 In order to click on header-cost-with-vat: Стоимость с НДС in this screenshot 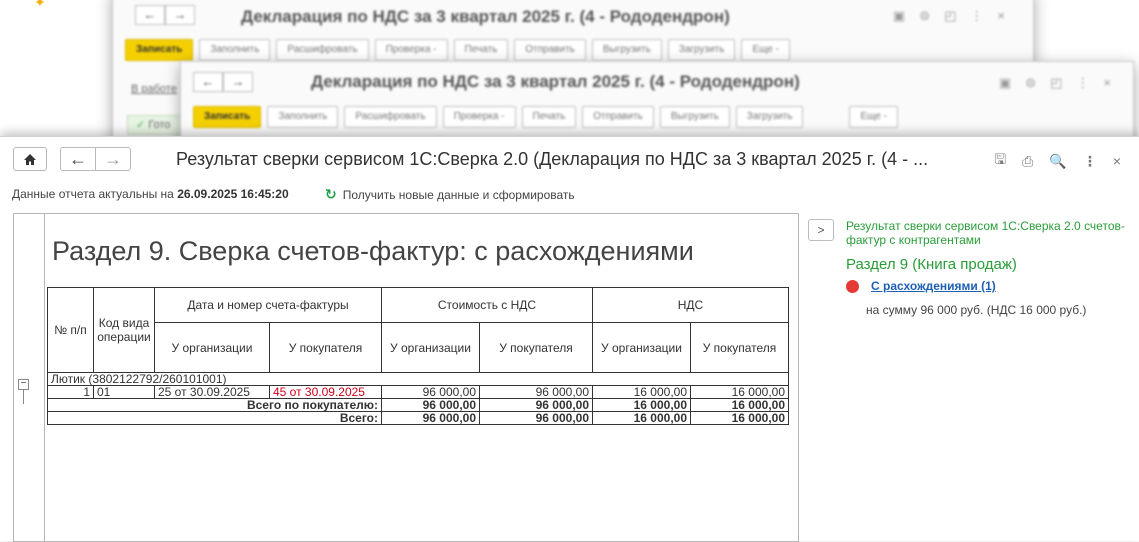, I will do `click(487, 305)`.